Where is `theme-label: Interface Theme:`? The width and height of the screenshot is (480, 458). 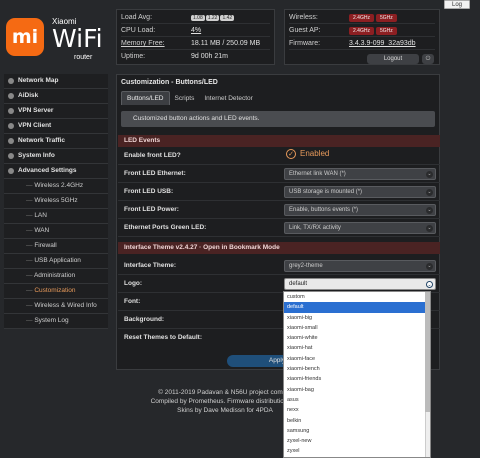 theme-label: Interface Theme: is located at coordinates (150, 265).